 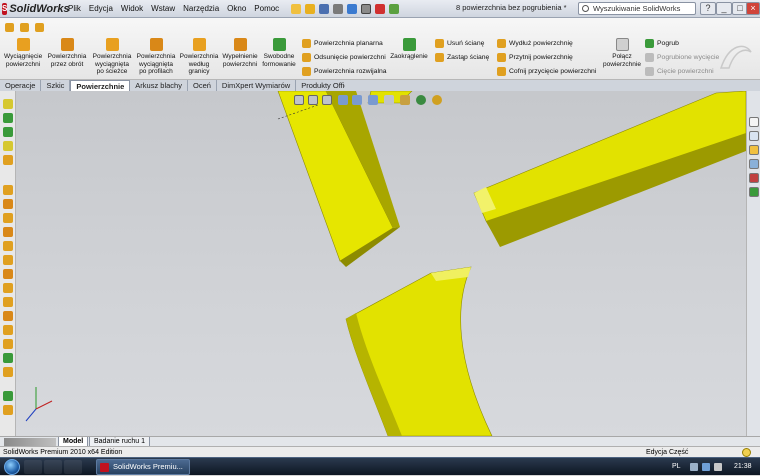 I want to click on design-library-icon, so click(x=754, y=136).